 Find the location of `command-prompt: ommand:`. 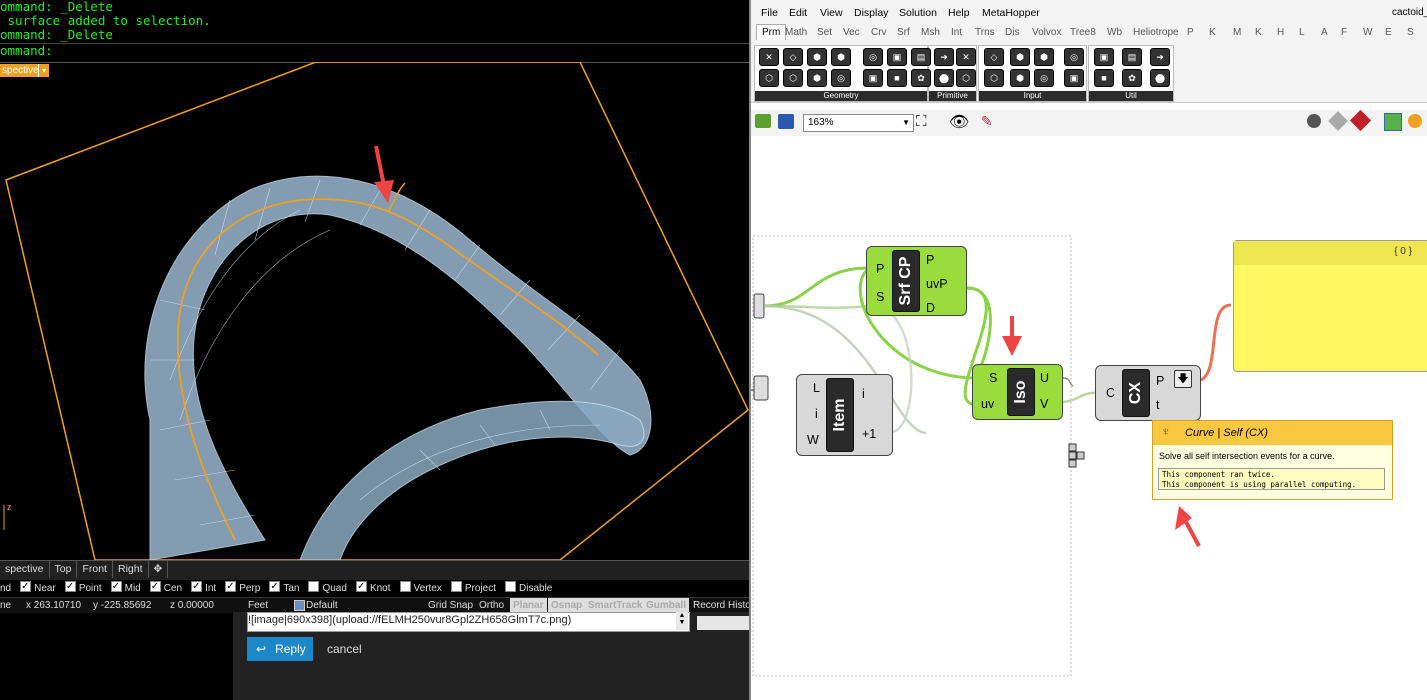

command-prompt: ommand: is located at coordinates (375, 50).